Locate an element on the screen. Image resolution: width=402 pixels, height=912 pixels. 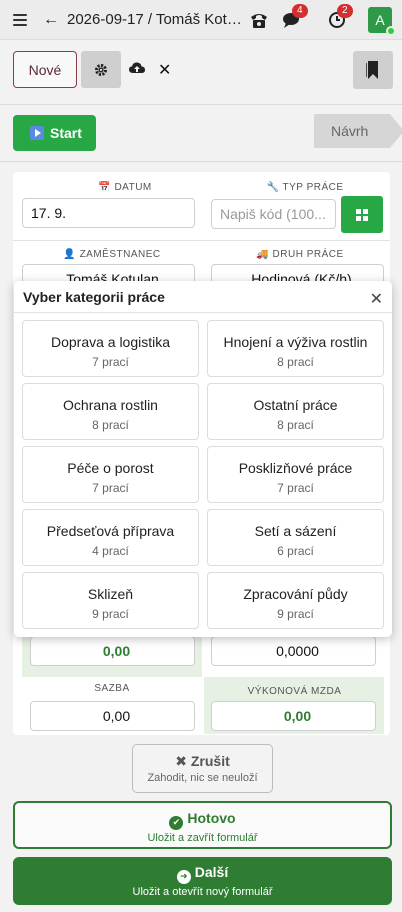
wage-label: VÝKONOVÁ MZDA is located at coordinates (294, 691).